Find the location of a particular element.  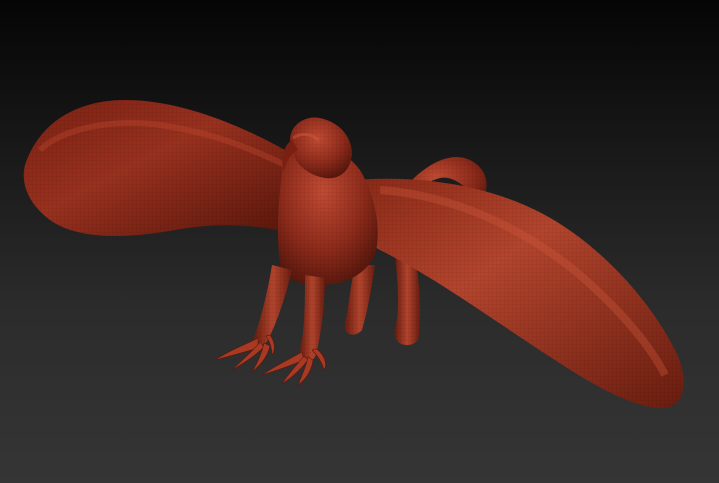

left-wing is located at coordinates (155, 168).